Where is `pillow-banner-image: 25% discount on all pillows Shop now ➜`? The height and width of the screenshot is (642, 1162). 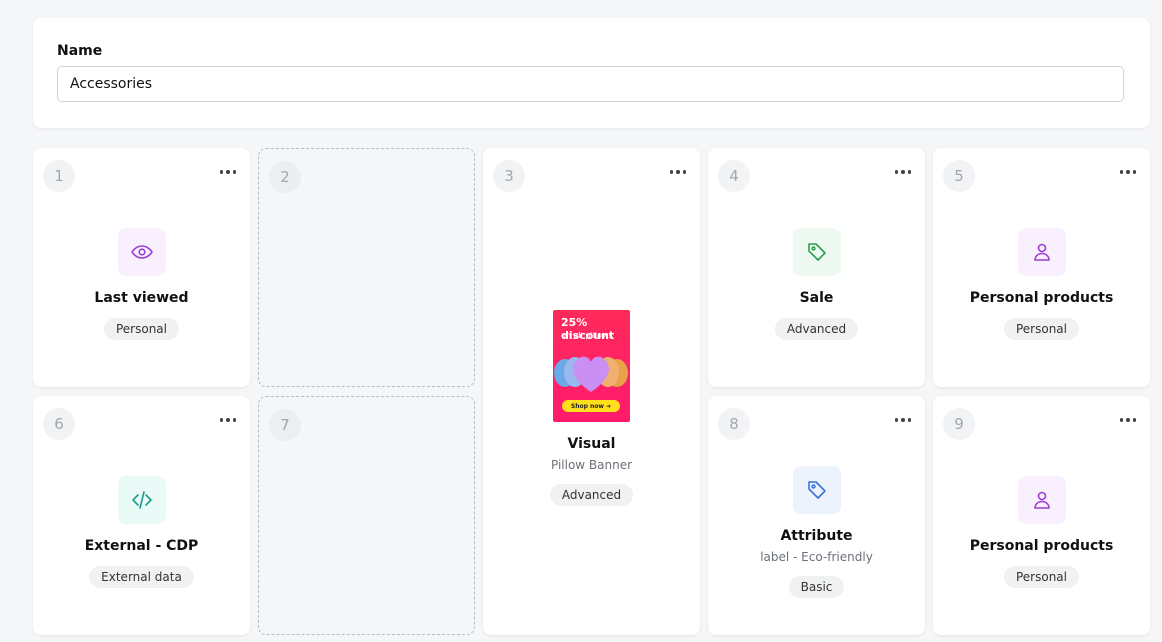 pillow-banner-image: 25% discount on all pillows Shop now ➜ is located at coordinates (591, 366).